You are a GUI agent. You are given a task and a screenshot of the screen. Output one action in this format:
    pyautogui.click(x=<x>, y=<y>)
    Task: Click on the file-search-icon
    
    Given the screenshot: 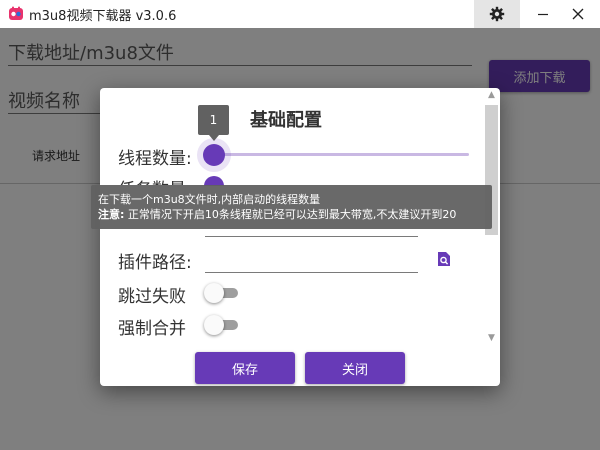 What is the action you would take?
    pyautogui.click(x=444, y=259)
    